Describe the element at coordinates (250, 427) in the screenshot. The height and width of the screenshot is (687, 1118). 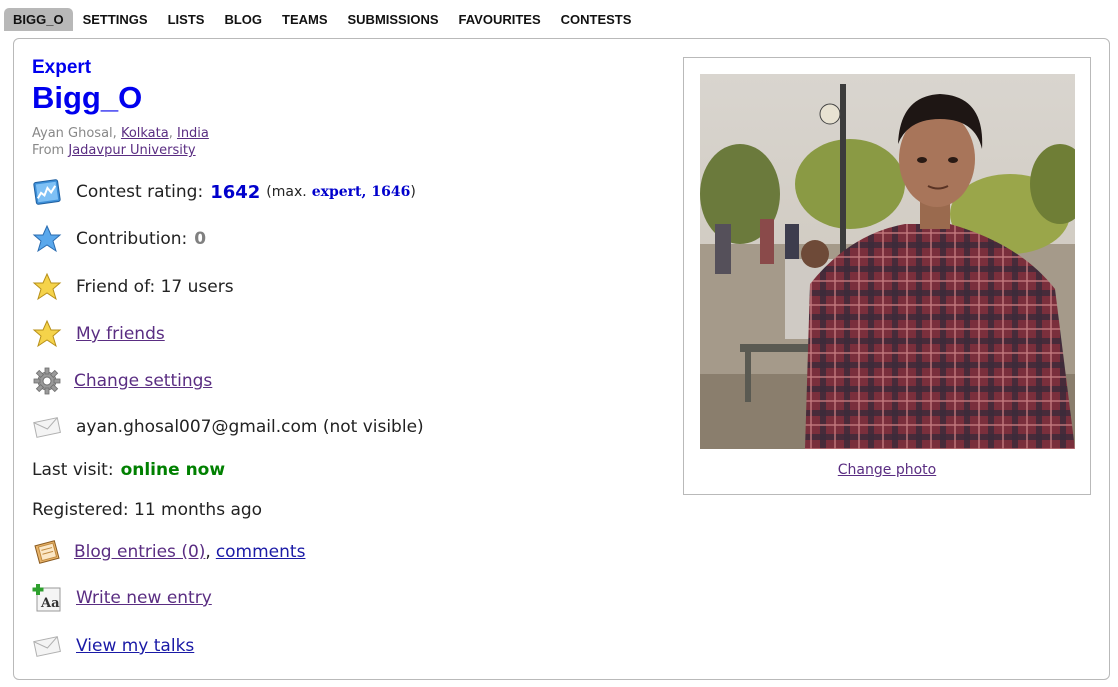
I see `email-text: ayan.ghosal007@gmail.com (not visible)` at that location.